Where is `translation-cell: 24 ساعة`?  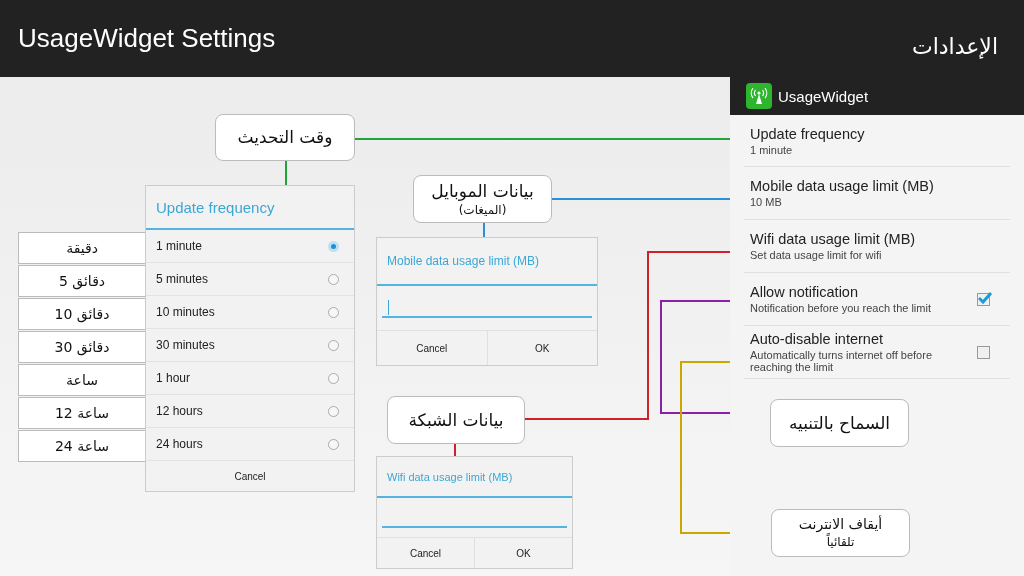
translation-cell: 24 ساعة is located at coordinates (82, 446).